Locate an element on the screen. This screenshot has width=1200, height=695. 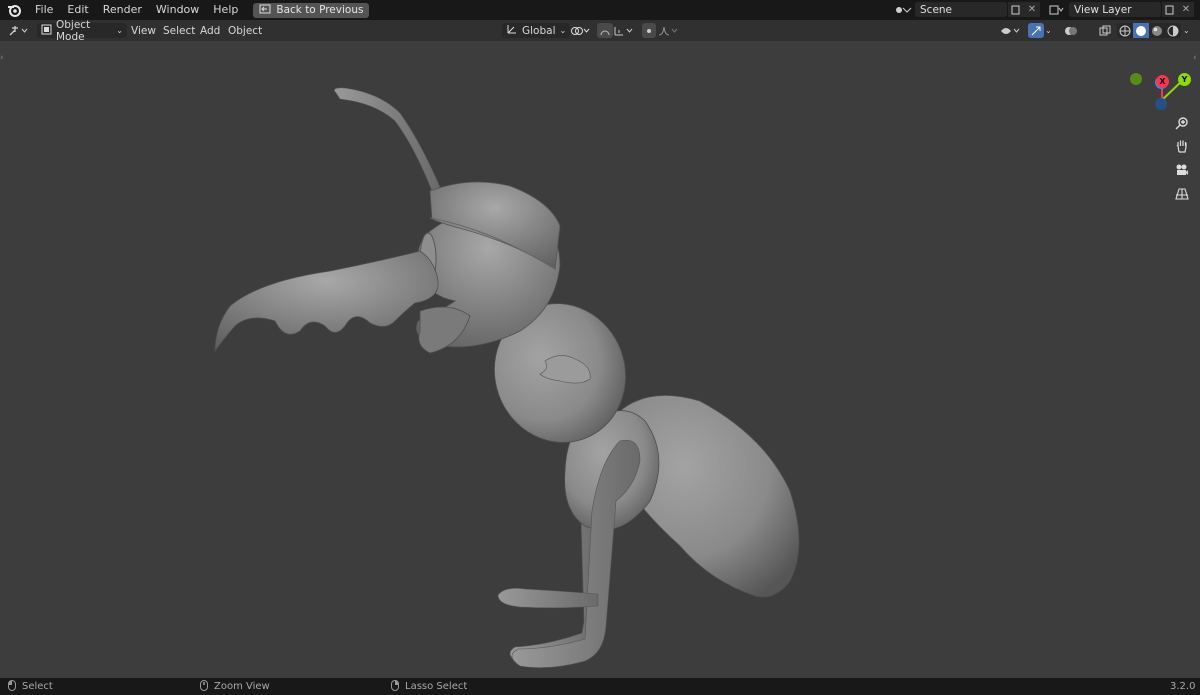
snout is located at coordinates (326, 301).